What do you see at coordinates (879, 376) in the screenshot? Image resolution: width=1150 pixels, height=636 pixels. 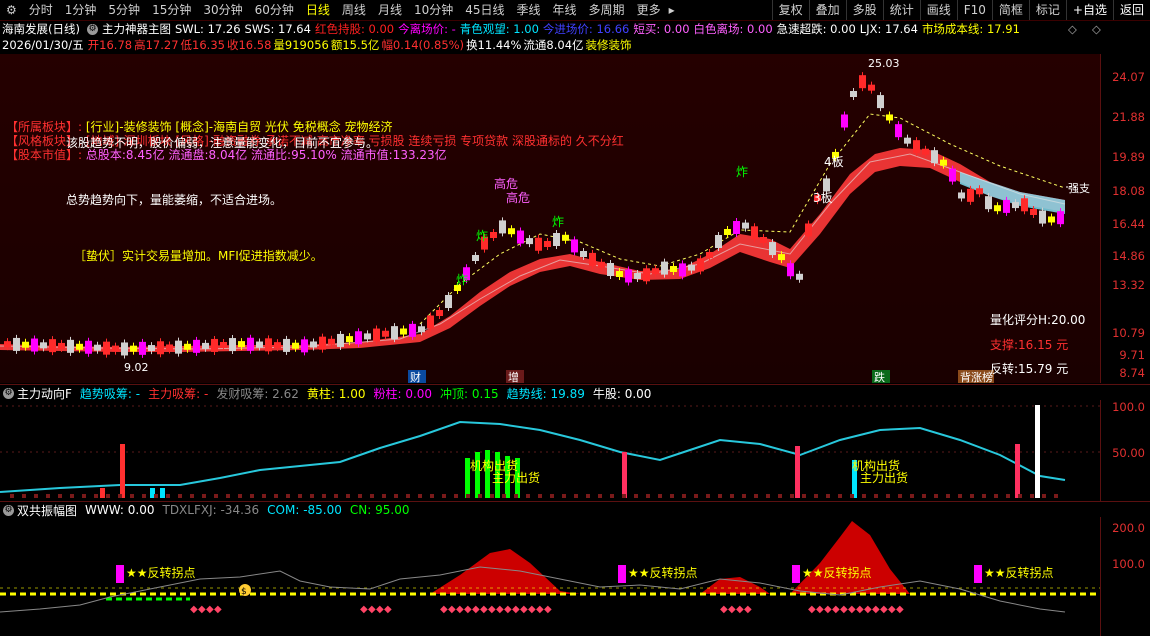 I see `event-die: 跌` at bounding box center [879, 376].